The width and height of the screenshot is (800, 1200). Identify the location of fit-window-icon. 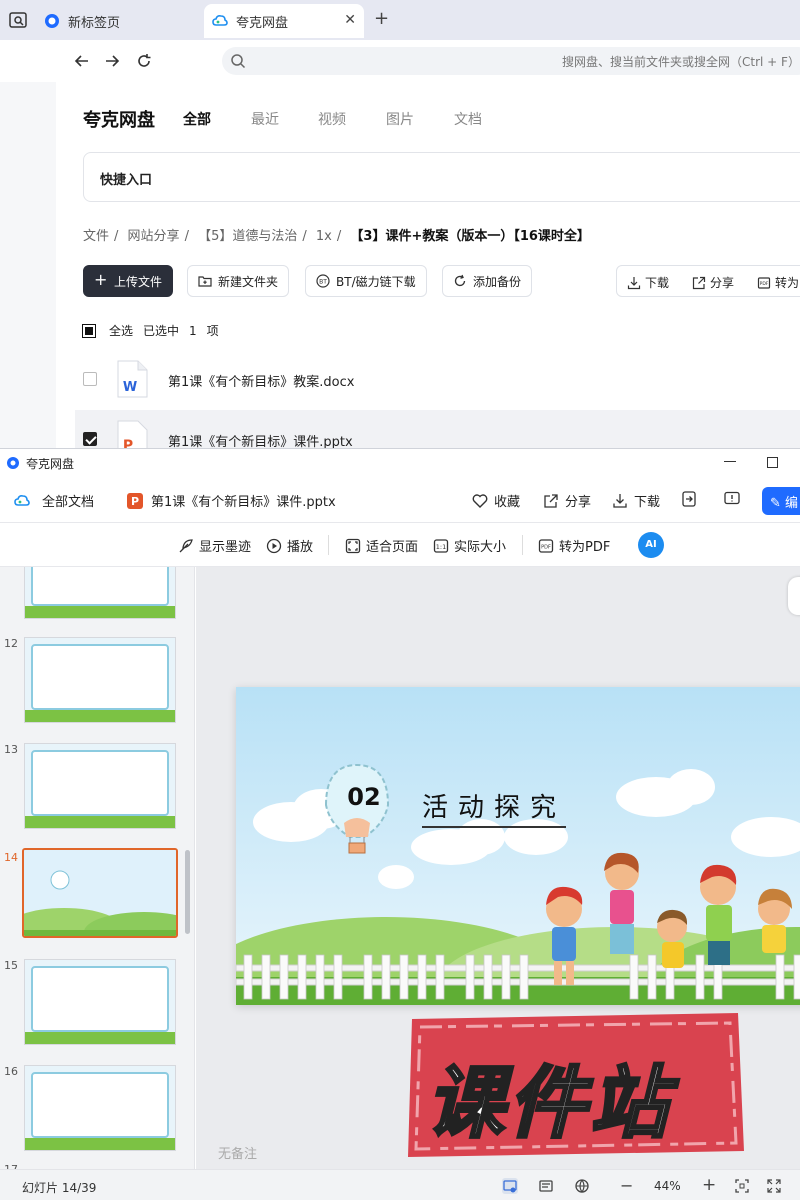
(742, 1186).